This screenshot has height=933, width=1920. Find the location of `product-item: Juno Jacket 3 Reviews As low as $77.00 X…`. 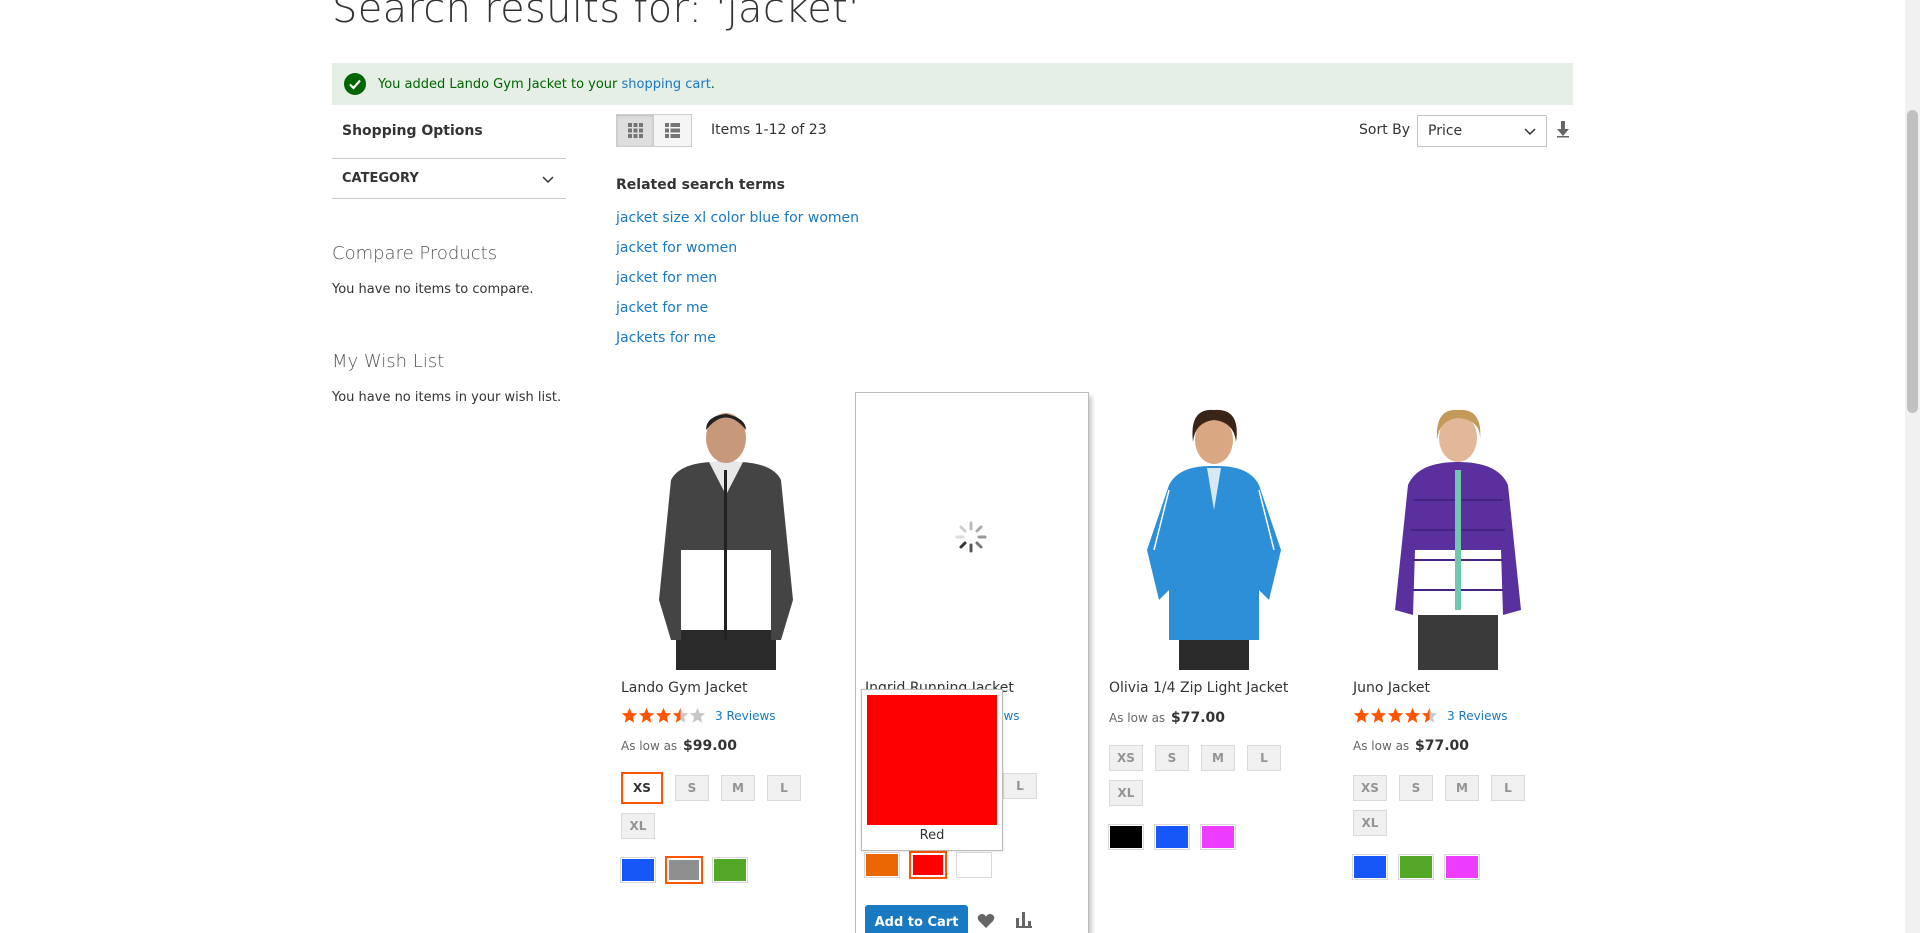

product-item: Juno Jacket 3 Reviews As low as $77.00 X… is located at coordinates (1457, 640).